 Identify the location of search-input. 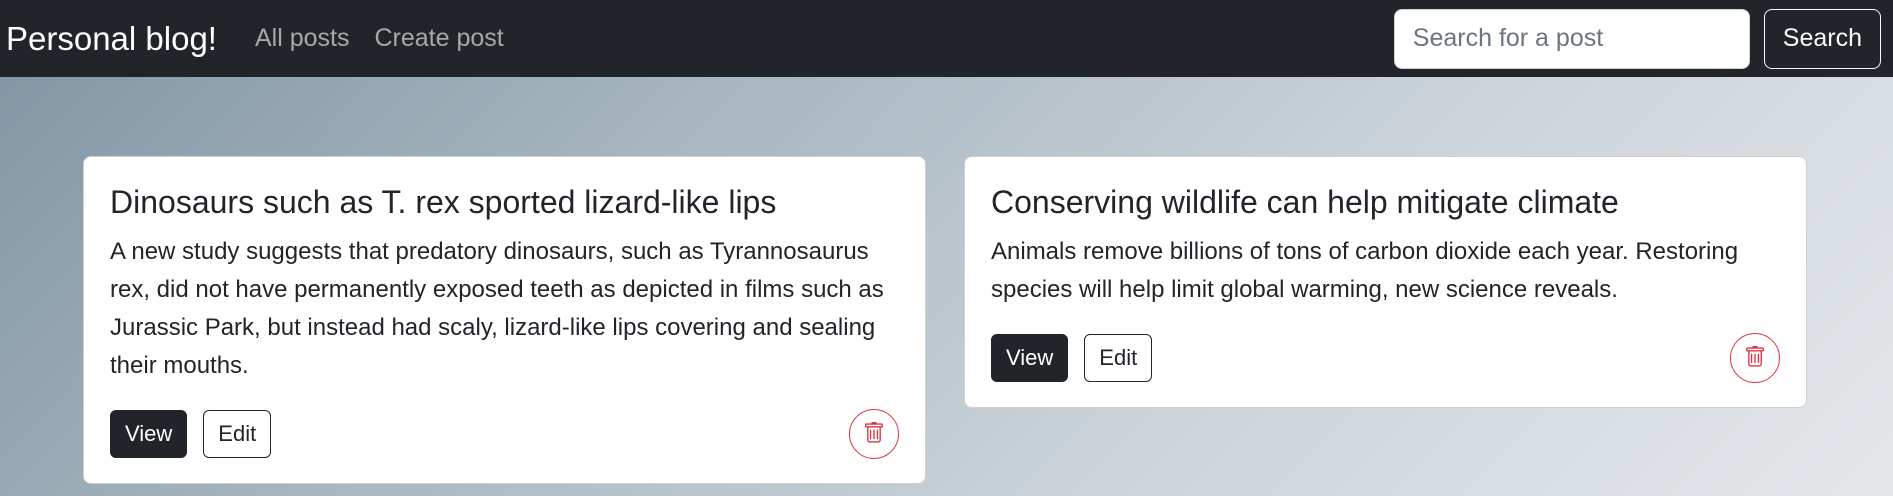
(1571, 38).